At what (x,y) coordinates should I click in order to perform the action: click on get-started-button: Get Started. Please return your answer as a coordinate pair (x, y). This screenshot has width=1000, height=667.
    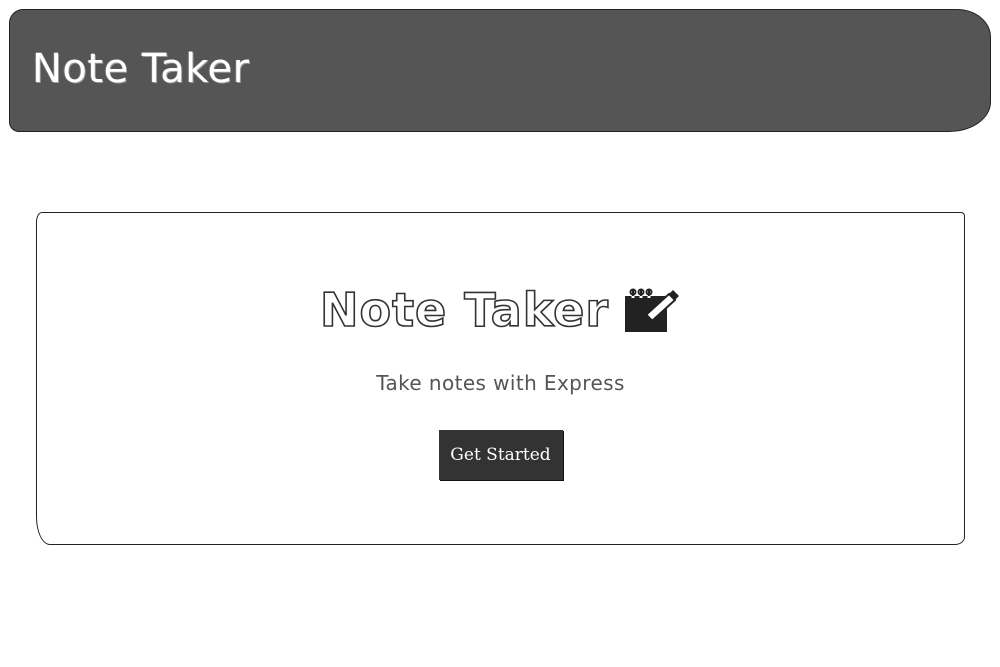
    Looking at the image, I should click on (500, 455).